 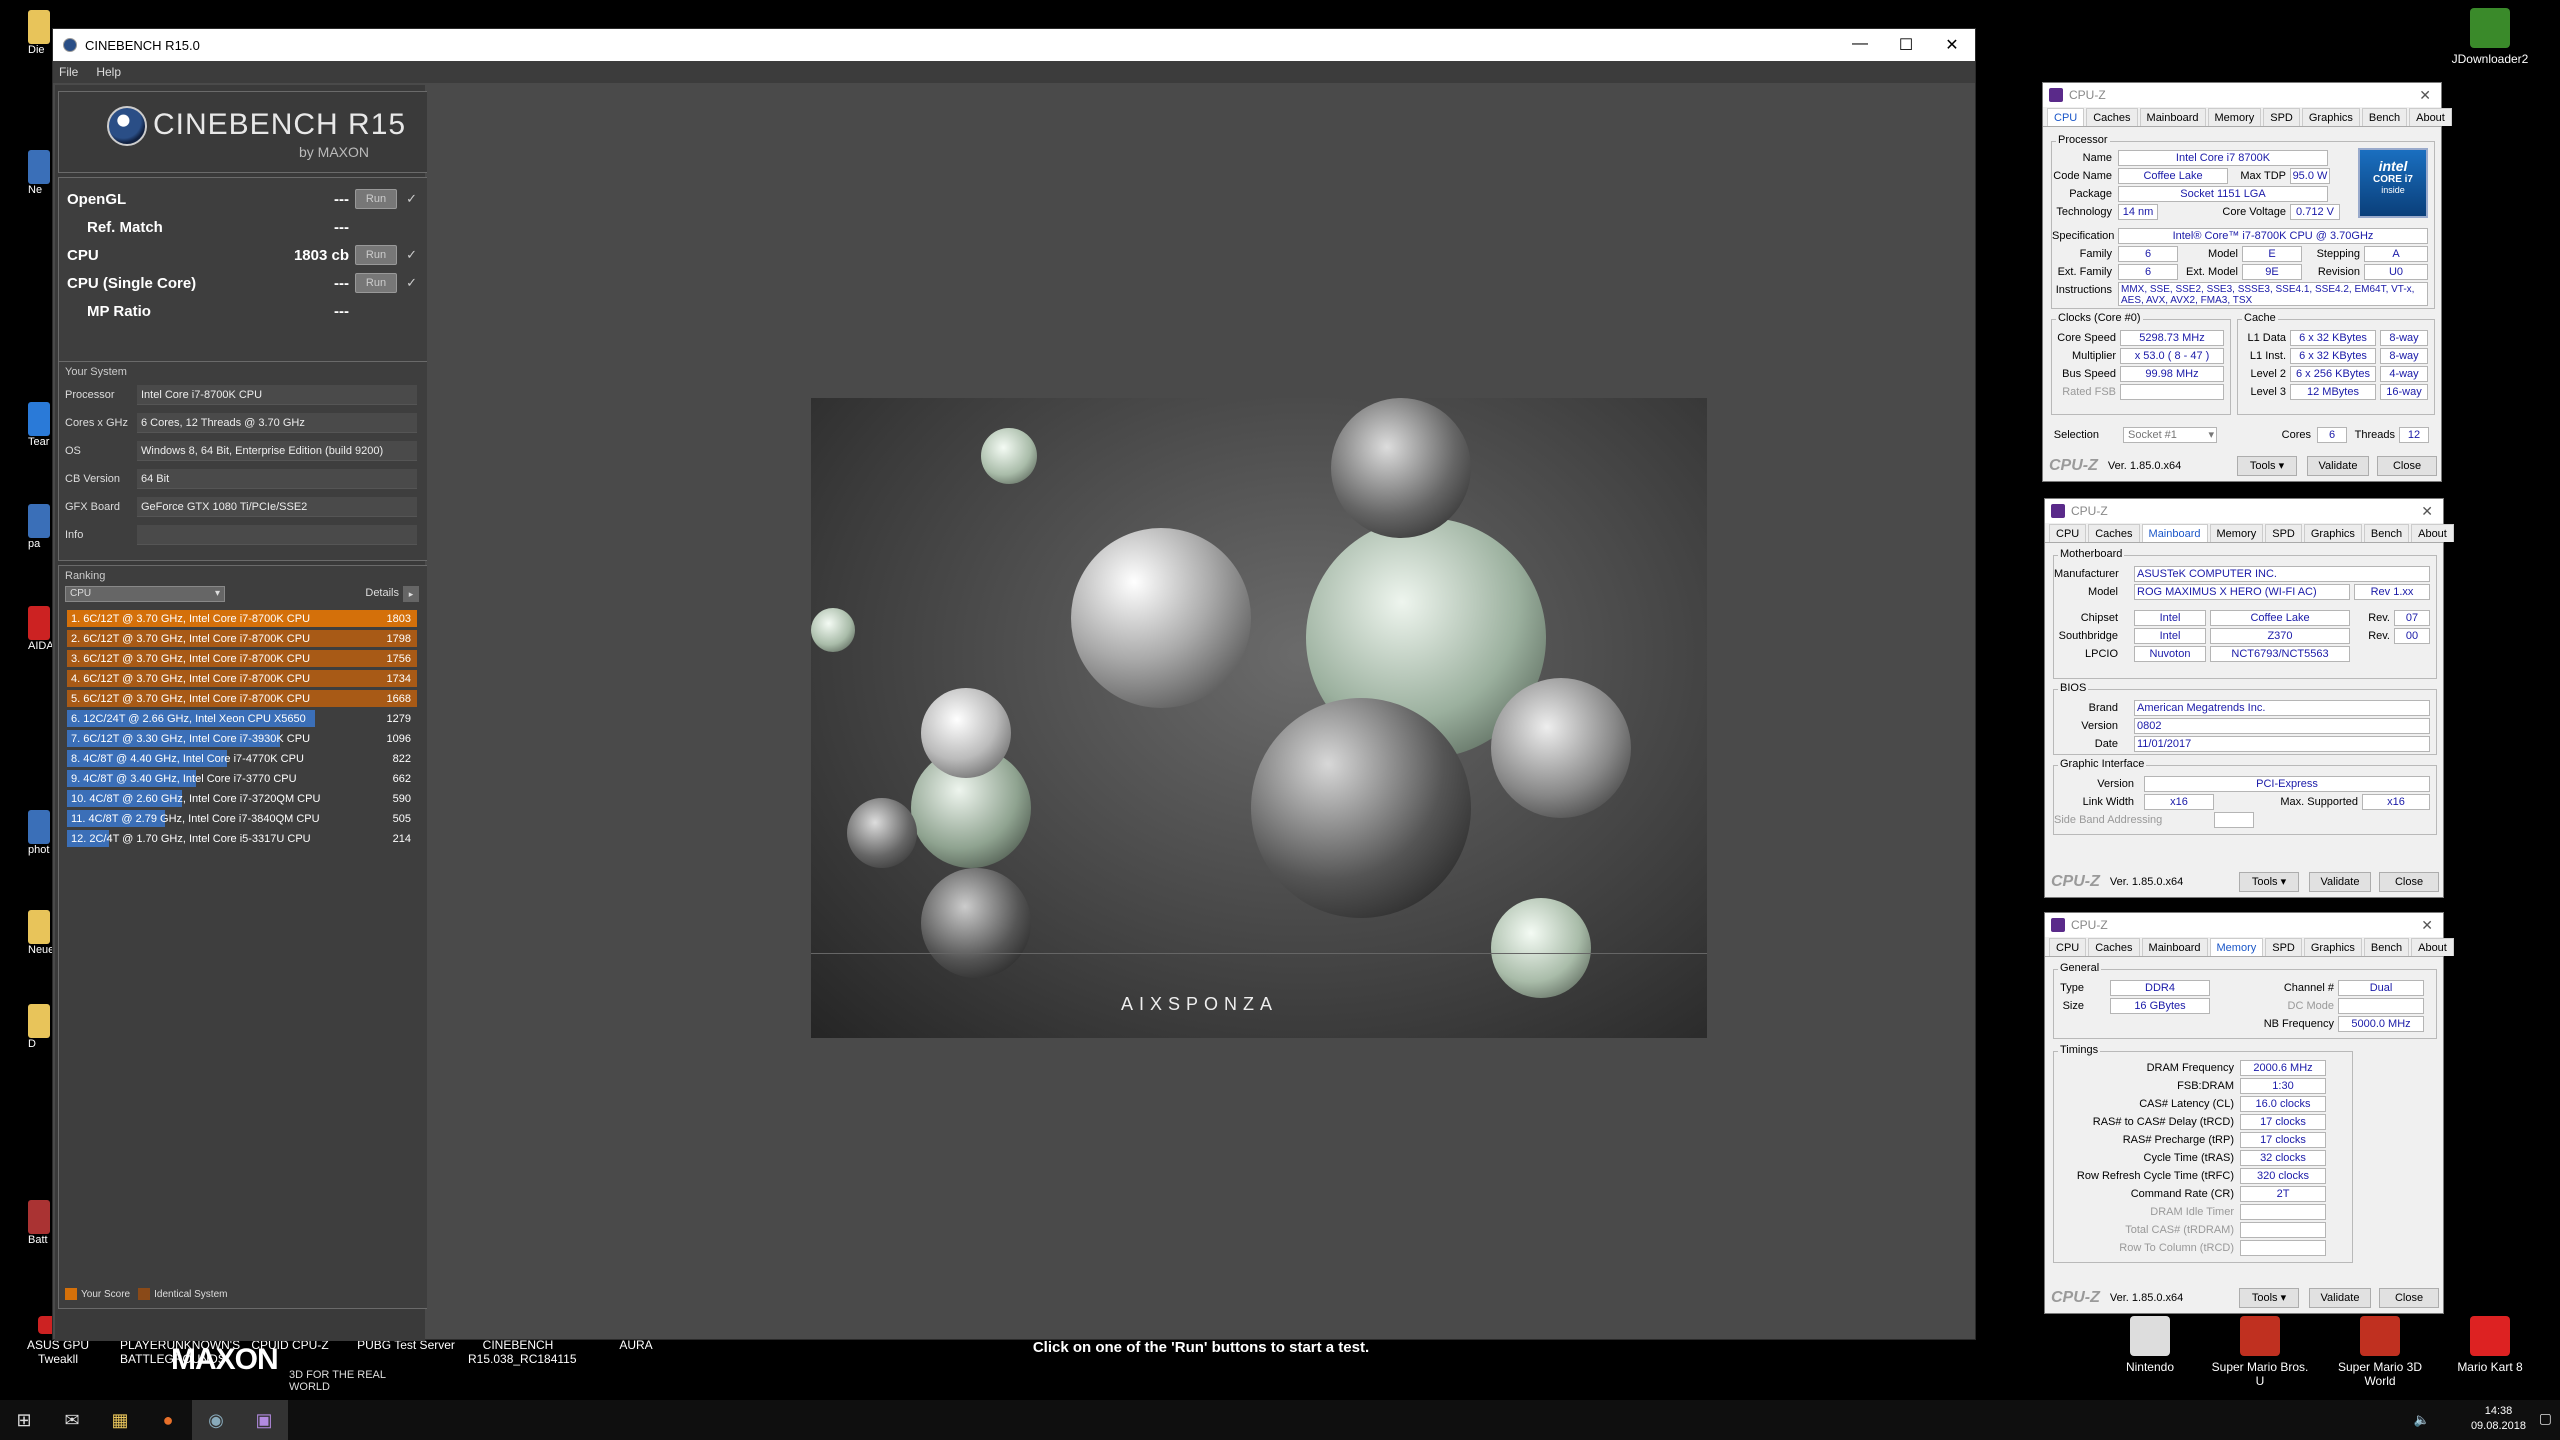 What do you see at coordinates (2260, 1352) in the screenshot?
I see `desktop-icon: Super Mario Bros. U` at bounding box center [2260, 1352].